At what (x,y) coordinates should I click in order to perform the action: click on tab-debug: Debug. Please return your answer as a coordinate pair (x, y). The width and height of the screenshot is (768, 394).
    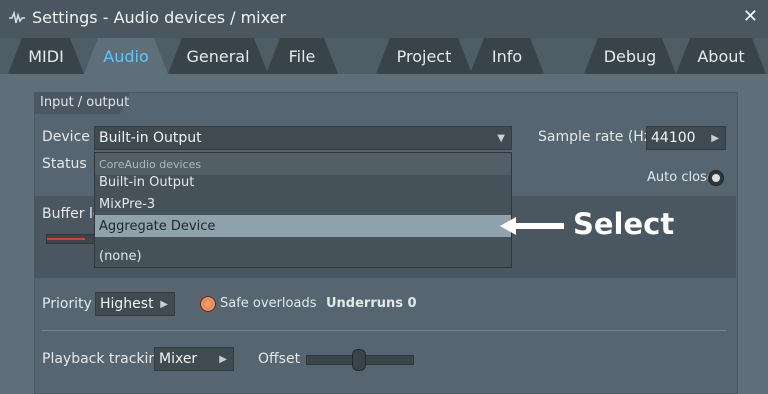
    Looking at the image, I should click on (630, 56).